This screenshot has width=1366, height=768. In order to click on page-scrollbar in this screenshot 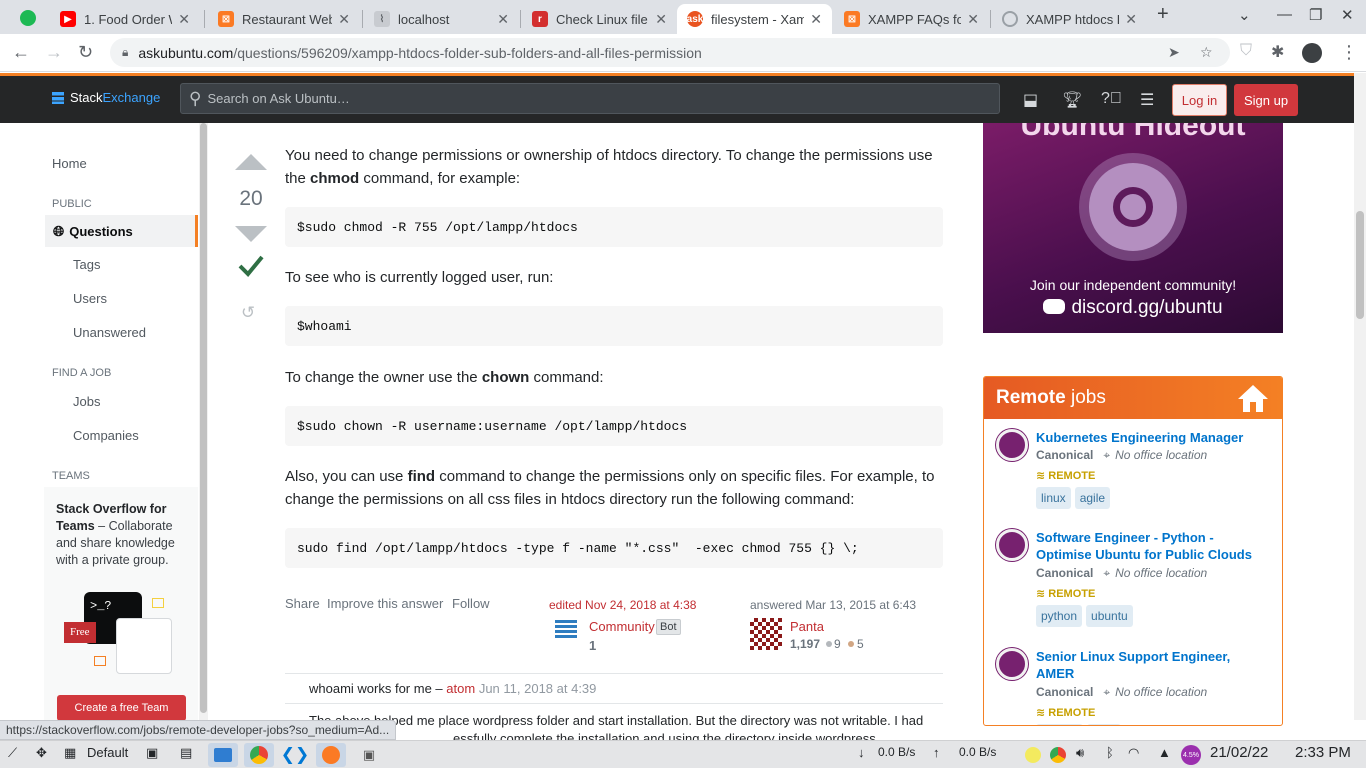, I will do `click(1360, 396)`.